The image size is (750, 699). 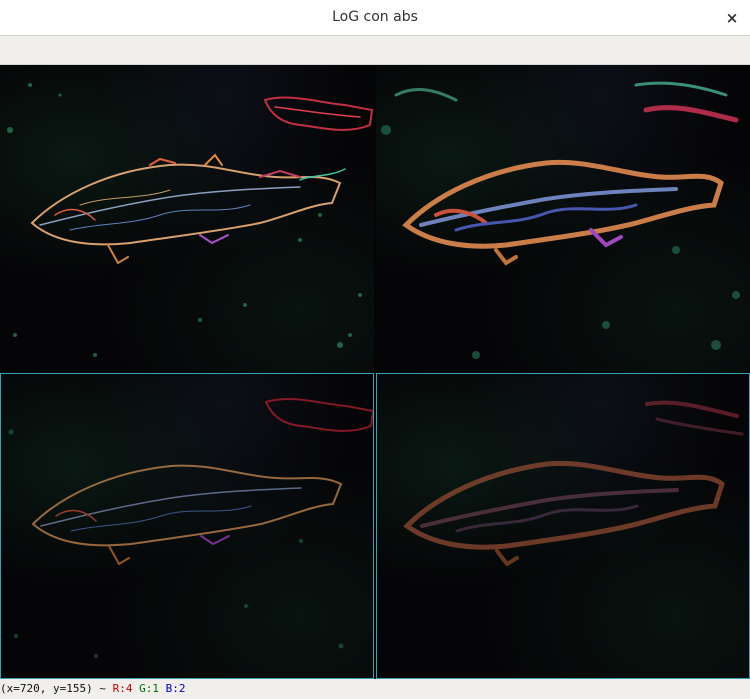 What do you see at coordinates (175, 688) in the screenshot?
I see `pixel-value-blue: B:2` at bounding box center [175, 688].